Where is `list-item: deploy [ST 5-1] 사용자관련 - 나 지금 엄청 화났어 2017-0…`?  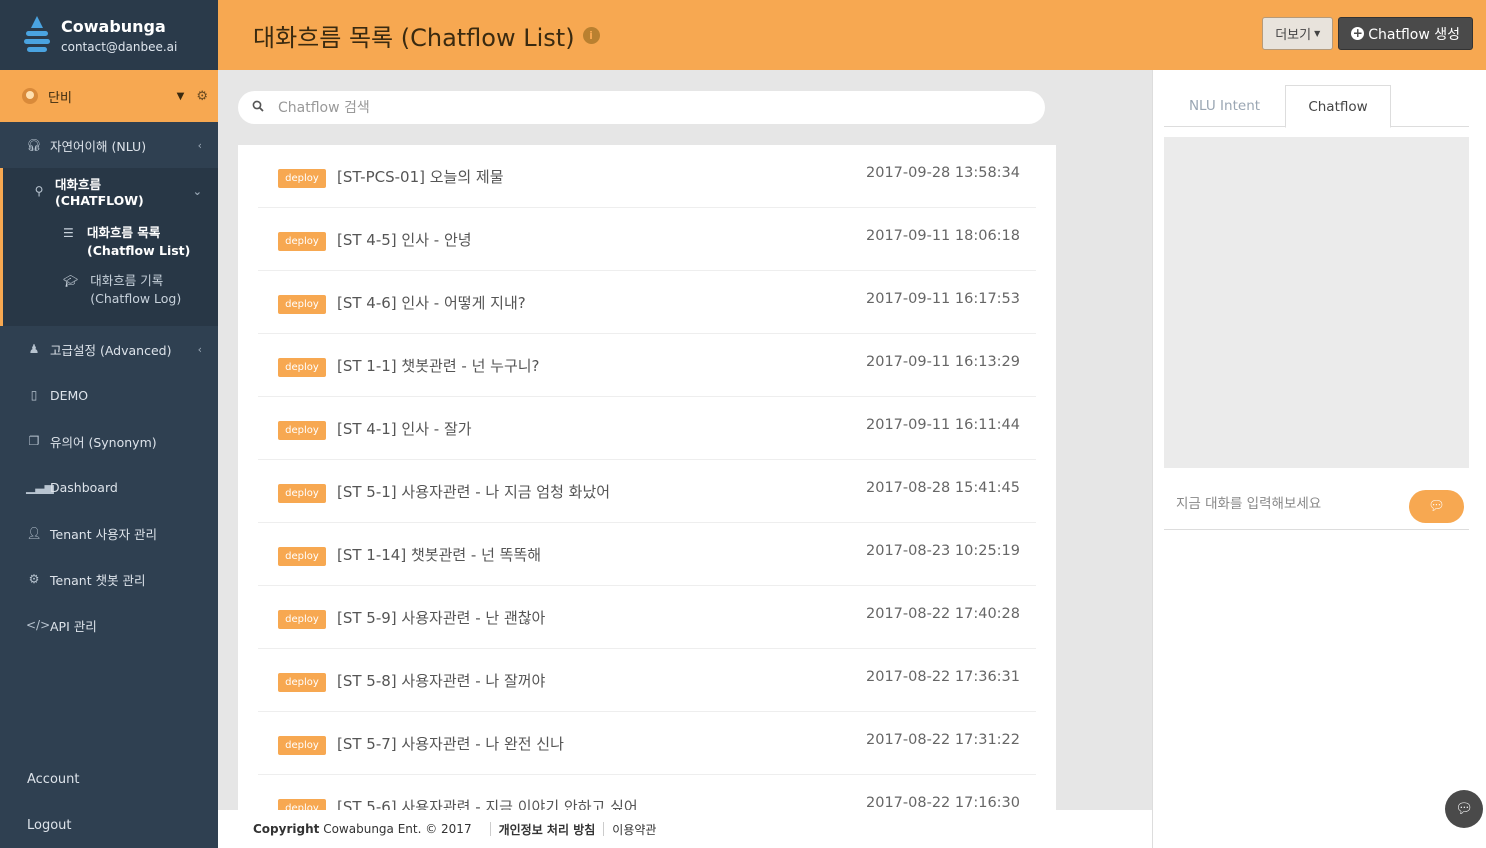
list-item: deploy [ST 5-1] 사용자관련 - 나 지금 엄청 화났어 2017-0… is located at coordinates (647, 491).